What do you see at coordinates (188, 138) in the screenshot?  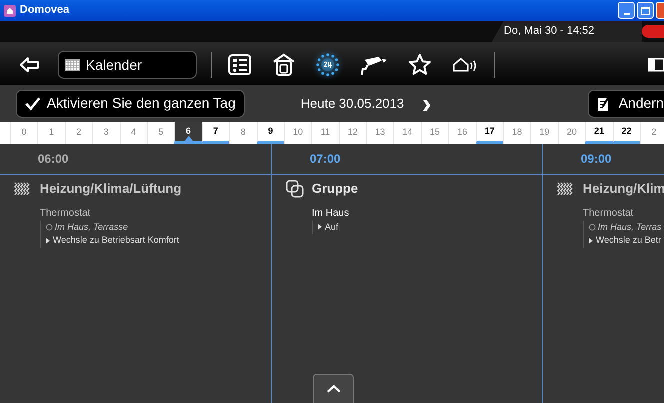 I see `selection-pointer-icon` at bounding box center [188, 138].